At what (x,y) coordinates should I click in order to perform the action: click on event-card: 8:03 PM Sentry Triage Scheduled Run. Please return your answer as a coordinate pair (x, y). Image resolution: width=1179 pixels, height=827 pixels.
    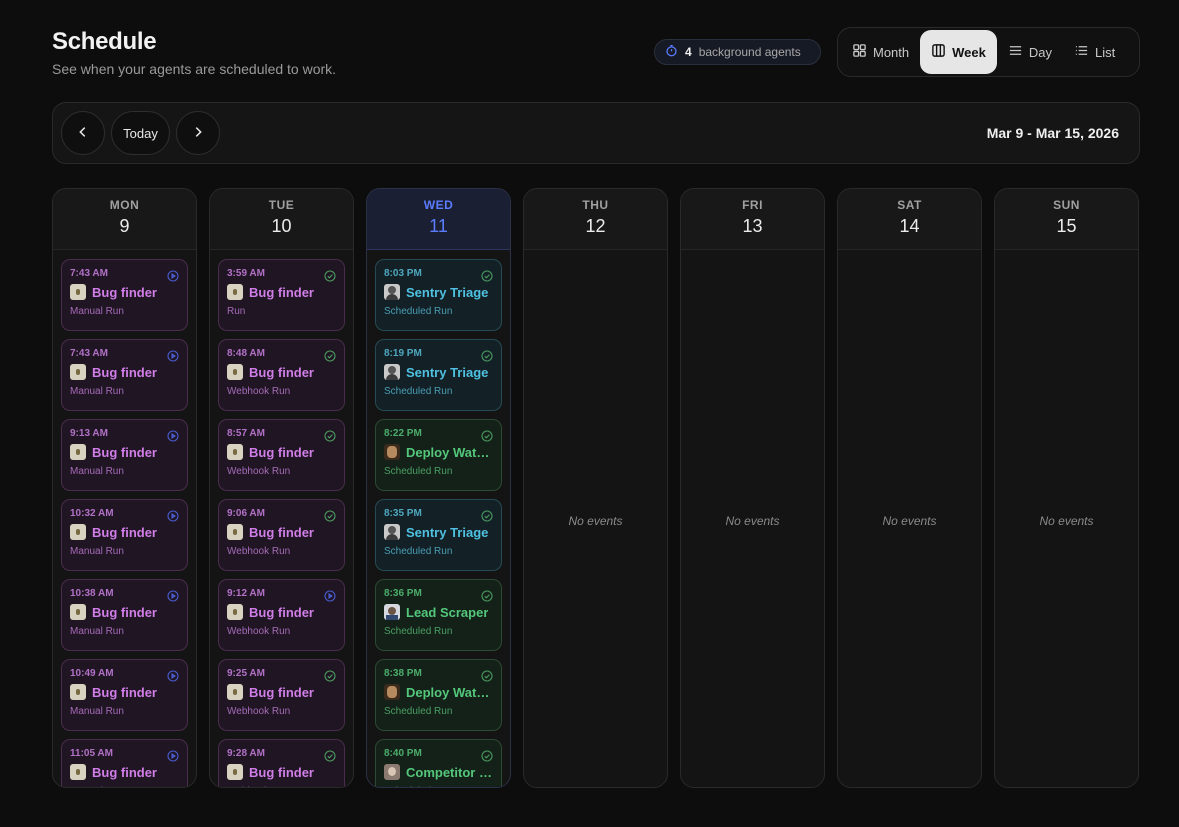
    Looking at the image, I should click on (438, 295).